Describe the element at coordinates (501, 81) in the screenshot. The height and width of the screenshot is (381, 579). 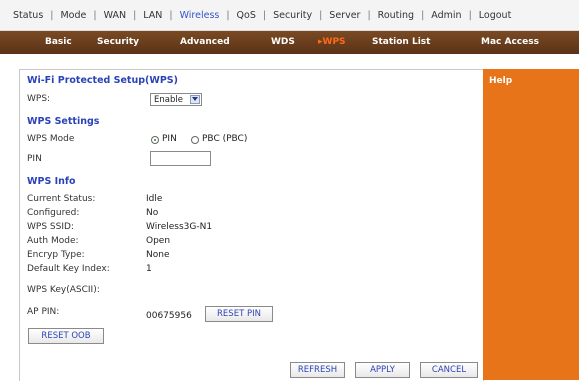
I see `help-title: Help` at that location.